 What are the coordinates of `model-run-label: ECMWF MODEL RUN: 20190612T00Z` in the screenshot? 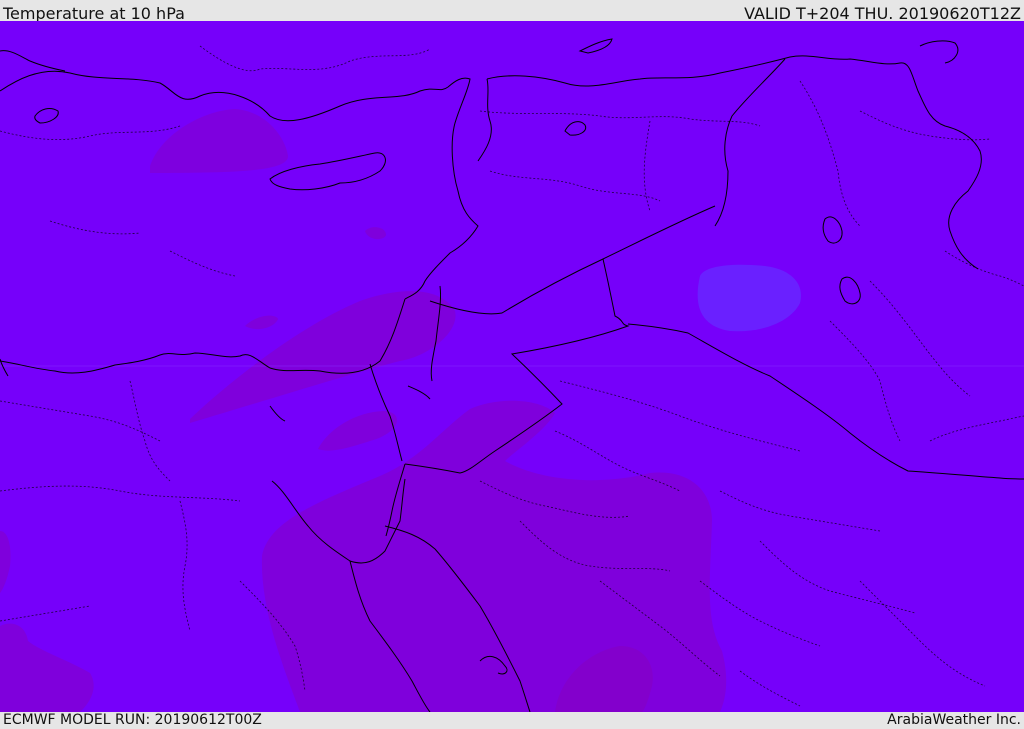 It's located at (132, 720).